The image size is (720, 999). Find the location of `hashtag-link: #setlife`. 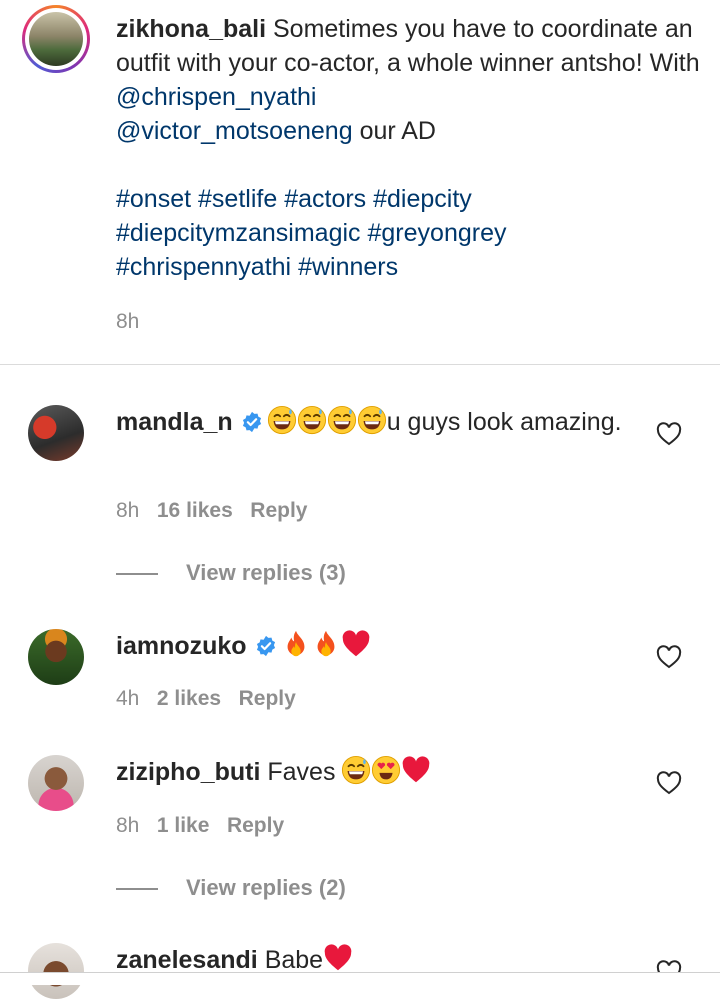

hashtag-link: #setlife is located at coordinates (237, 199).